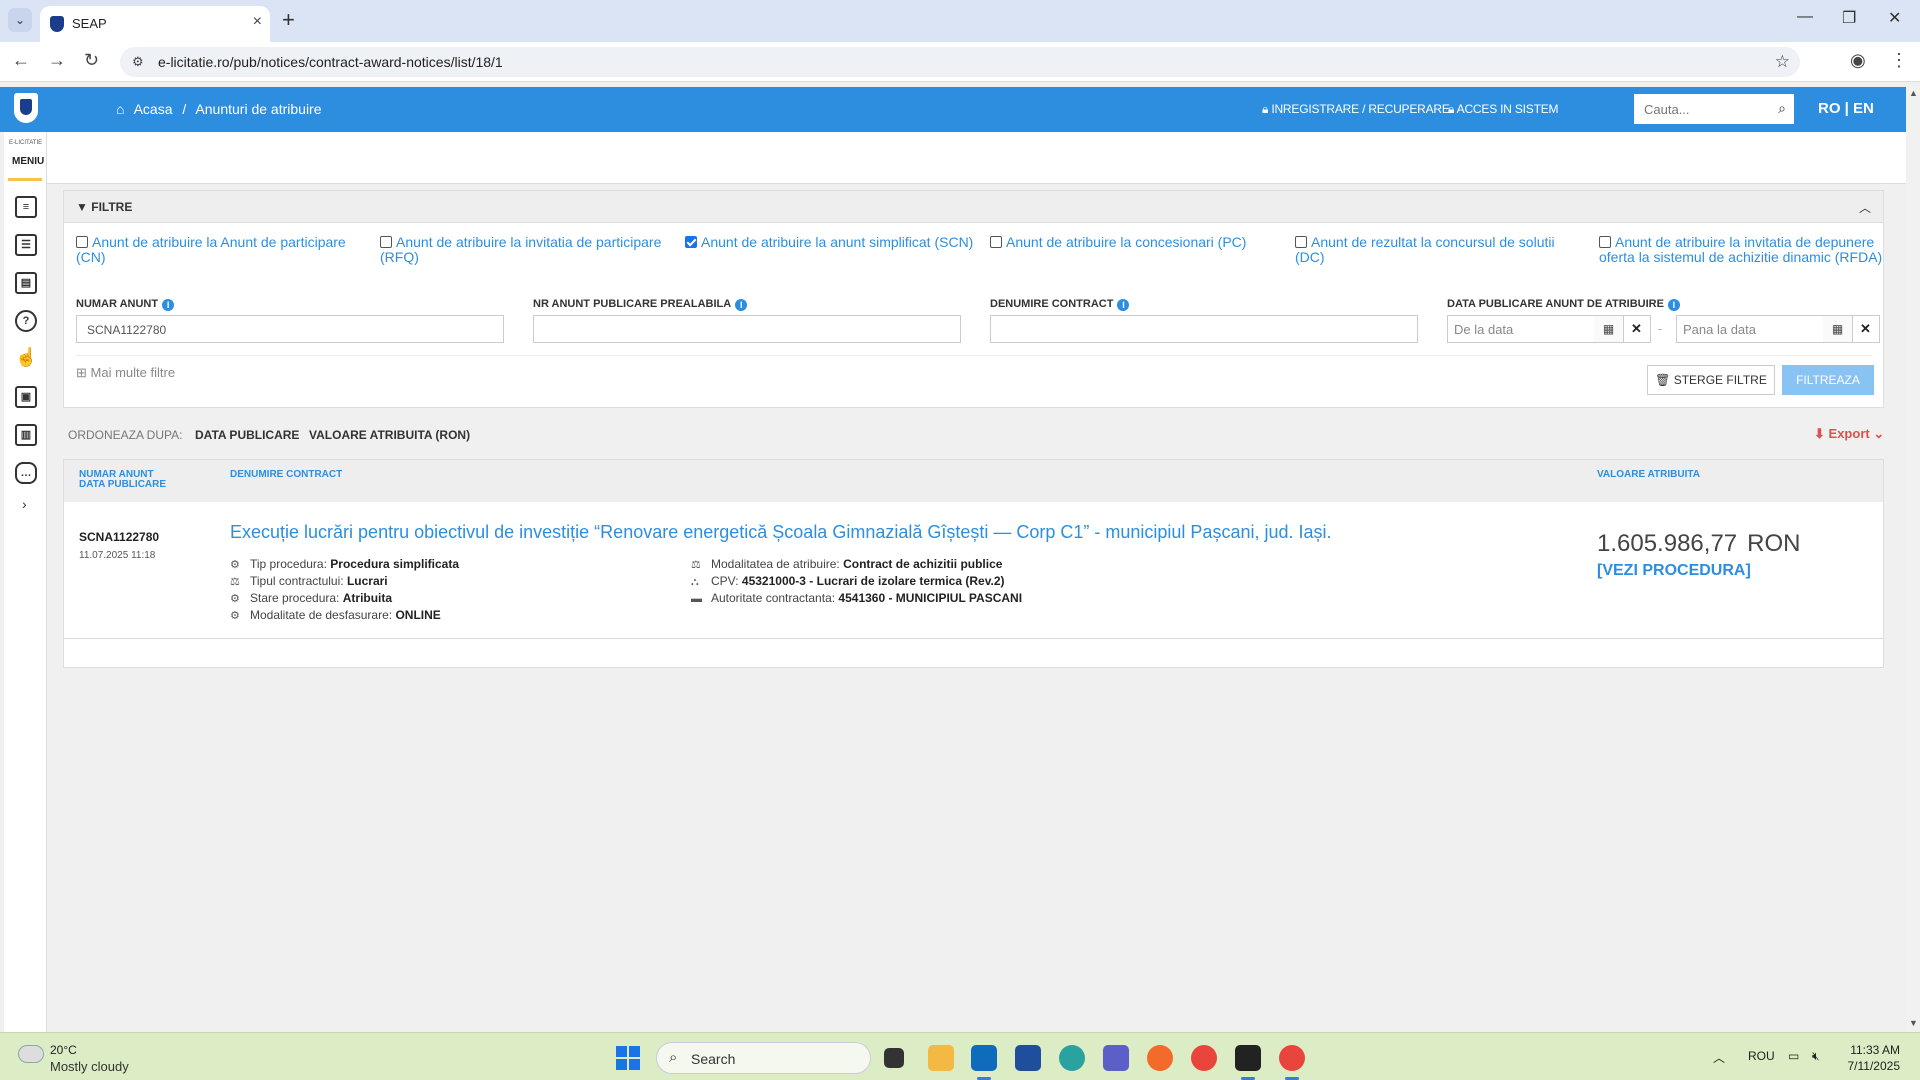 This screenshot has height=1080, width=1920. I want to click on help-icon: ?, so click(26, 321).